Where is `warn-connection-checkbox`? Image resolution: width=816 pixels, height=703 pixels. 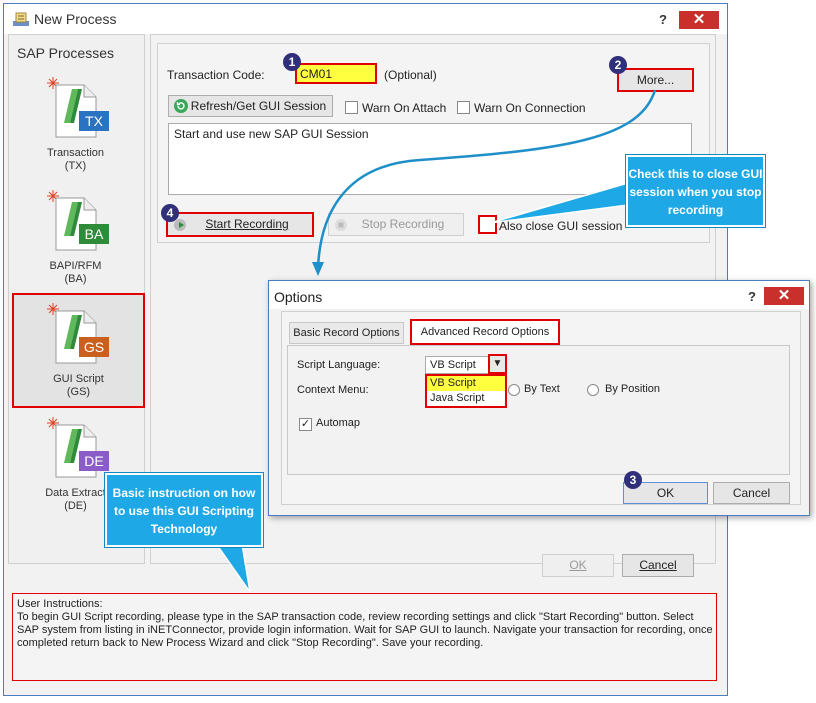
warn-connection-checkbox is located at coordinates (463, 107).